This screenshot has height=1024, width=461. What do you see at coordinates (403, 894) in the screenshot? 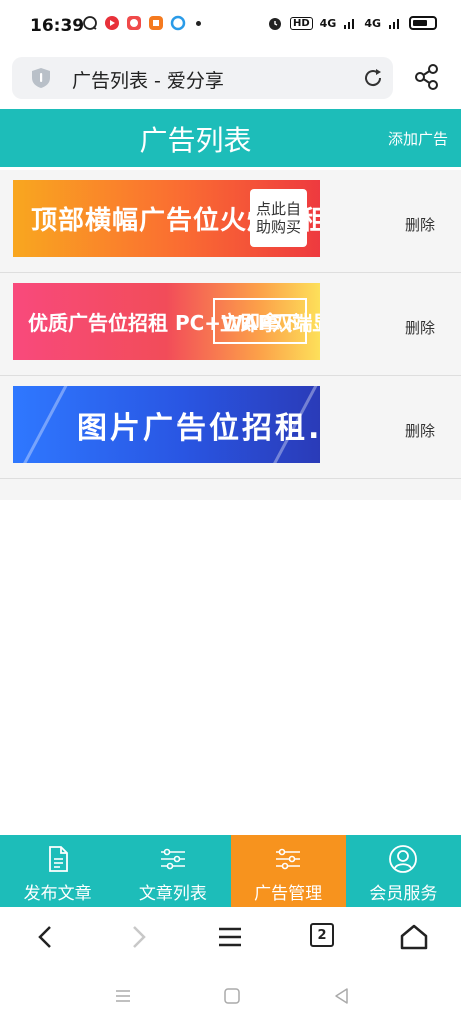
I see `tab-label: 会员服务` at bounding box center [403, 894].